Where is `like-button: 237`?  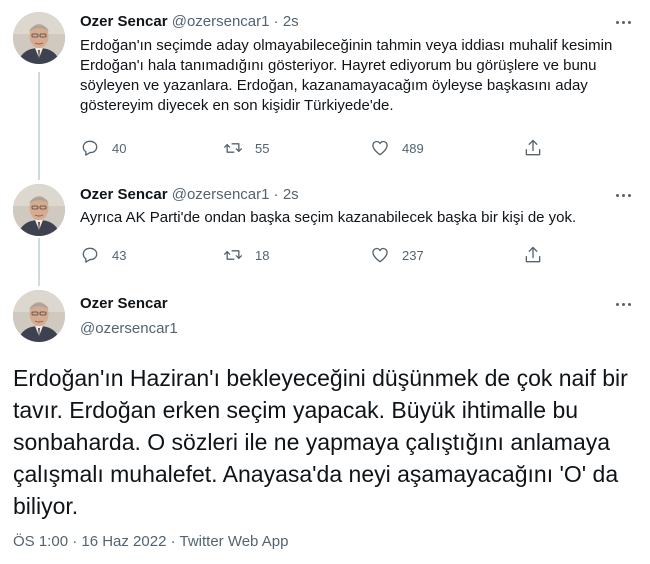
like-button: 237 is located at coordinates (397, 255).